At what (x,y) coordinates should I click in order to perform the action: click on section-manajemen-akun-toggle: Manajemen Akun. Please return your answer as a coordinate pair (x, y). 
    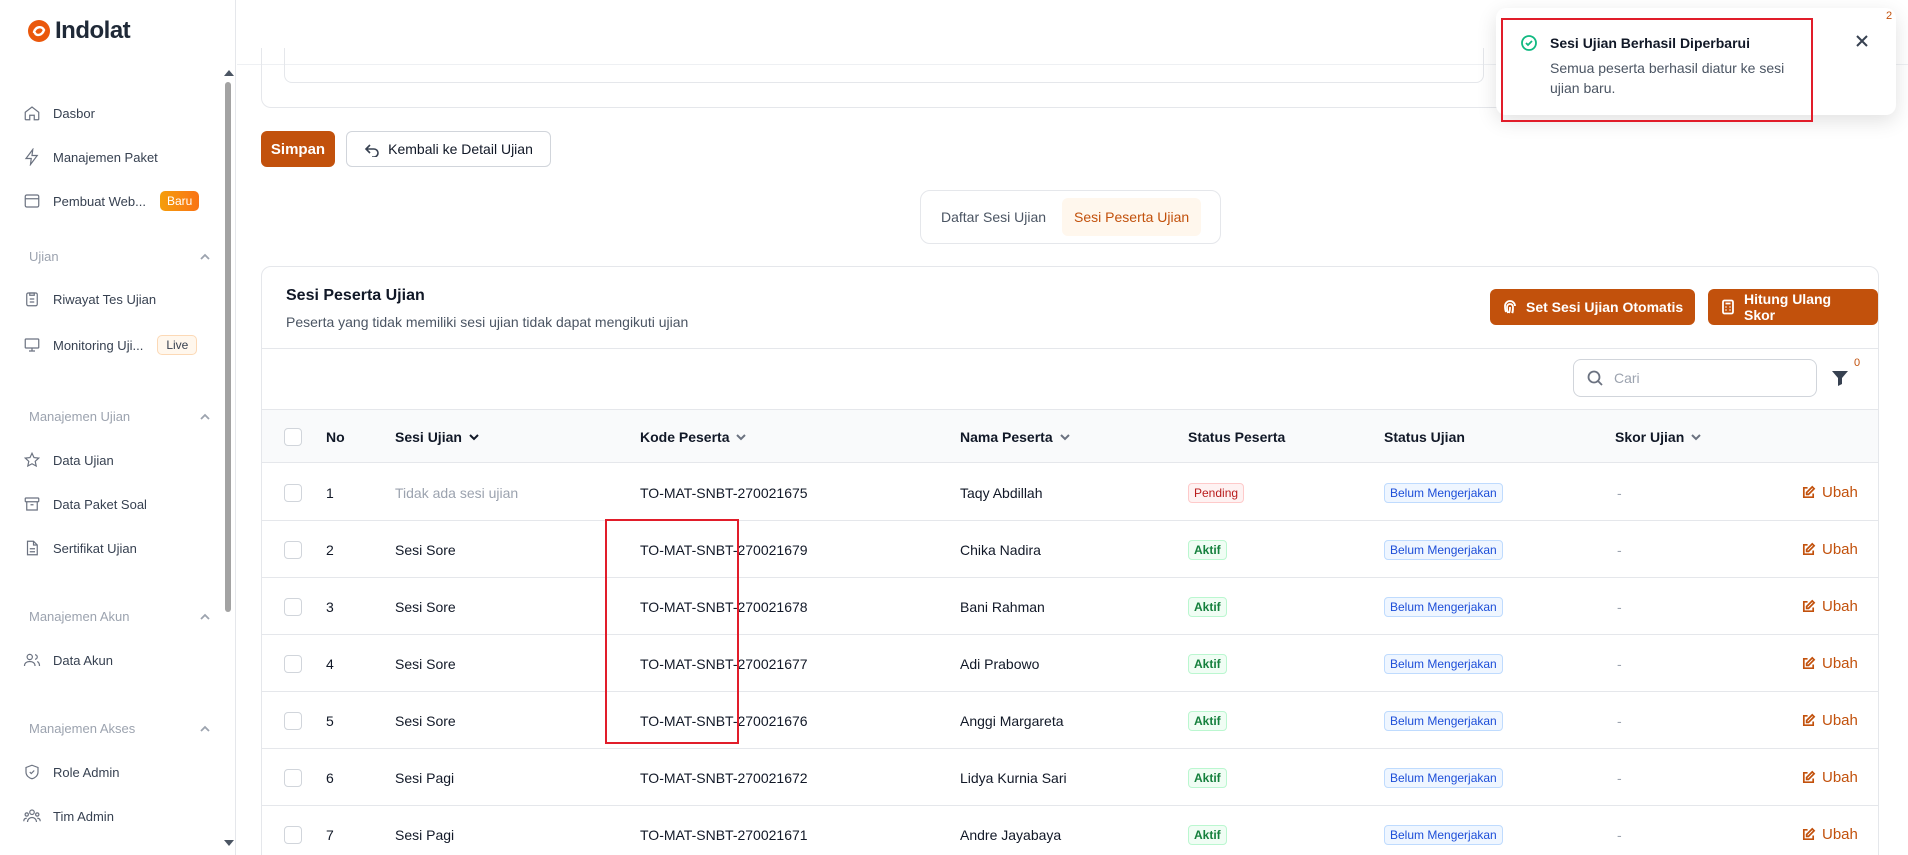
    Looking at the image, I should click on (120, 616).